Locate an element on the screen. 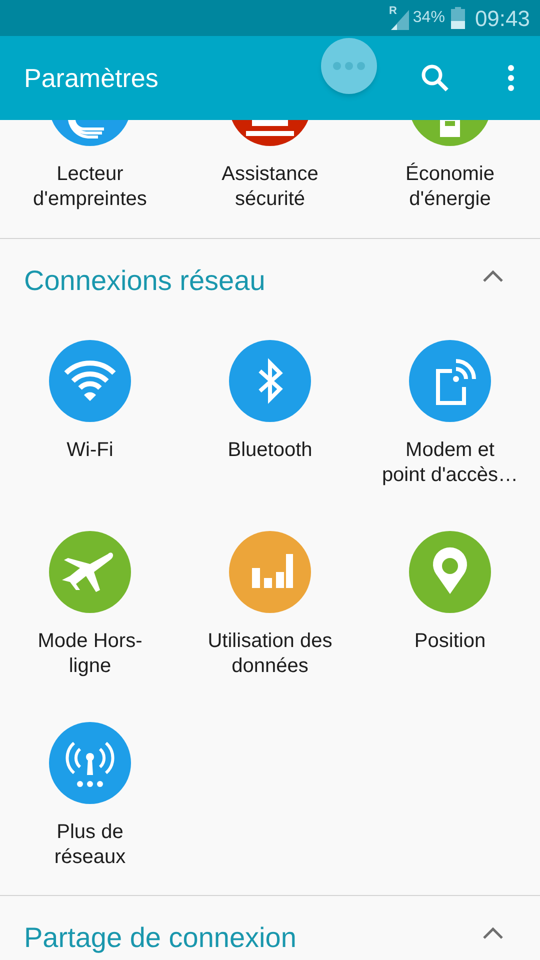  setting-label: Économie is located at coordinates (450, 174).